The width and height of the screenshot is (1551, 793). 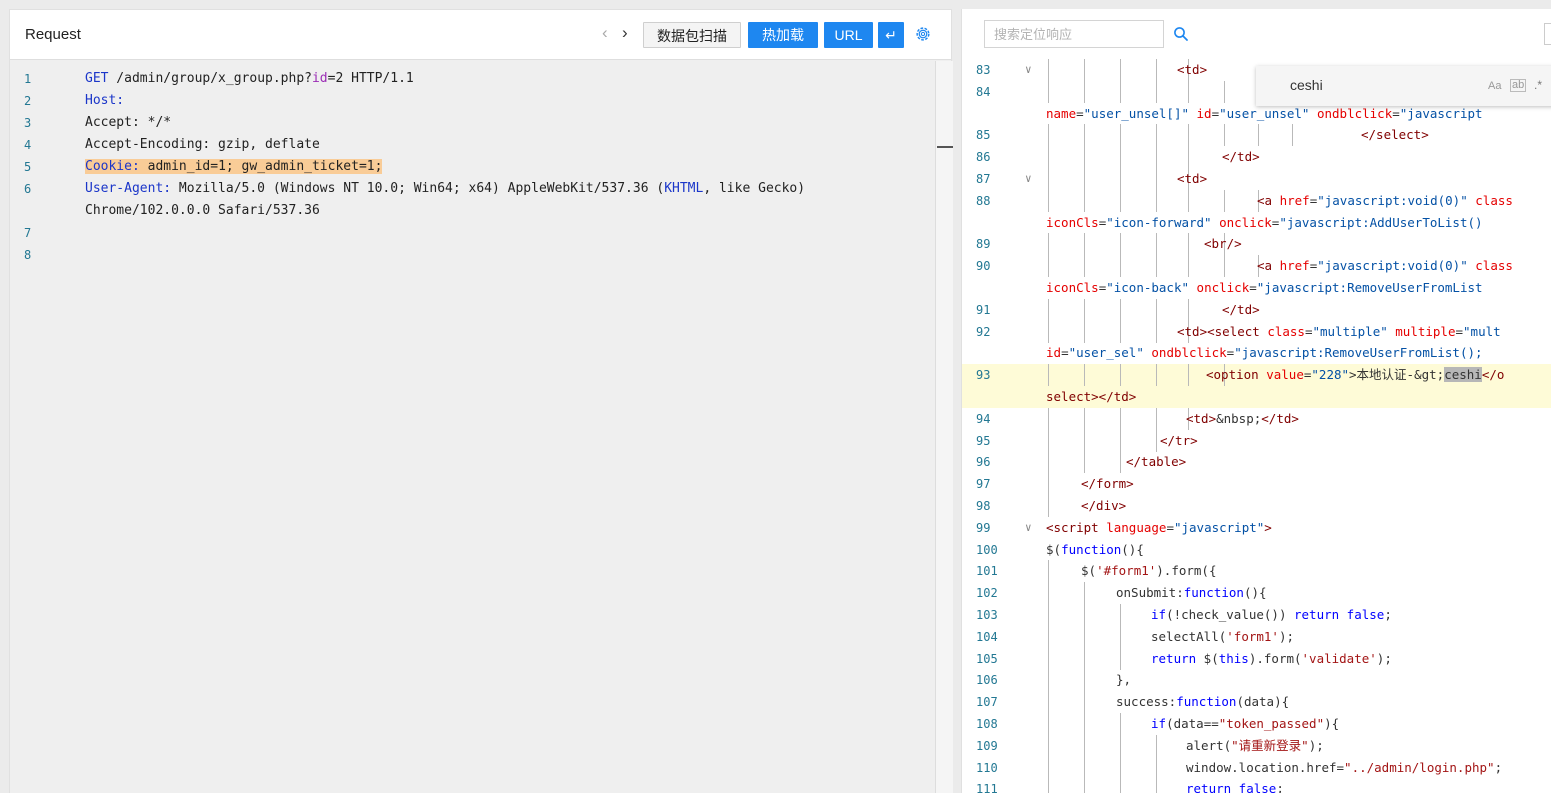 What do you see at coordinates (783, 35) in the screenshot?
I see `hot-load-button: 热加载` at bounding box center [783, 35].